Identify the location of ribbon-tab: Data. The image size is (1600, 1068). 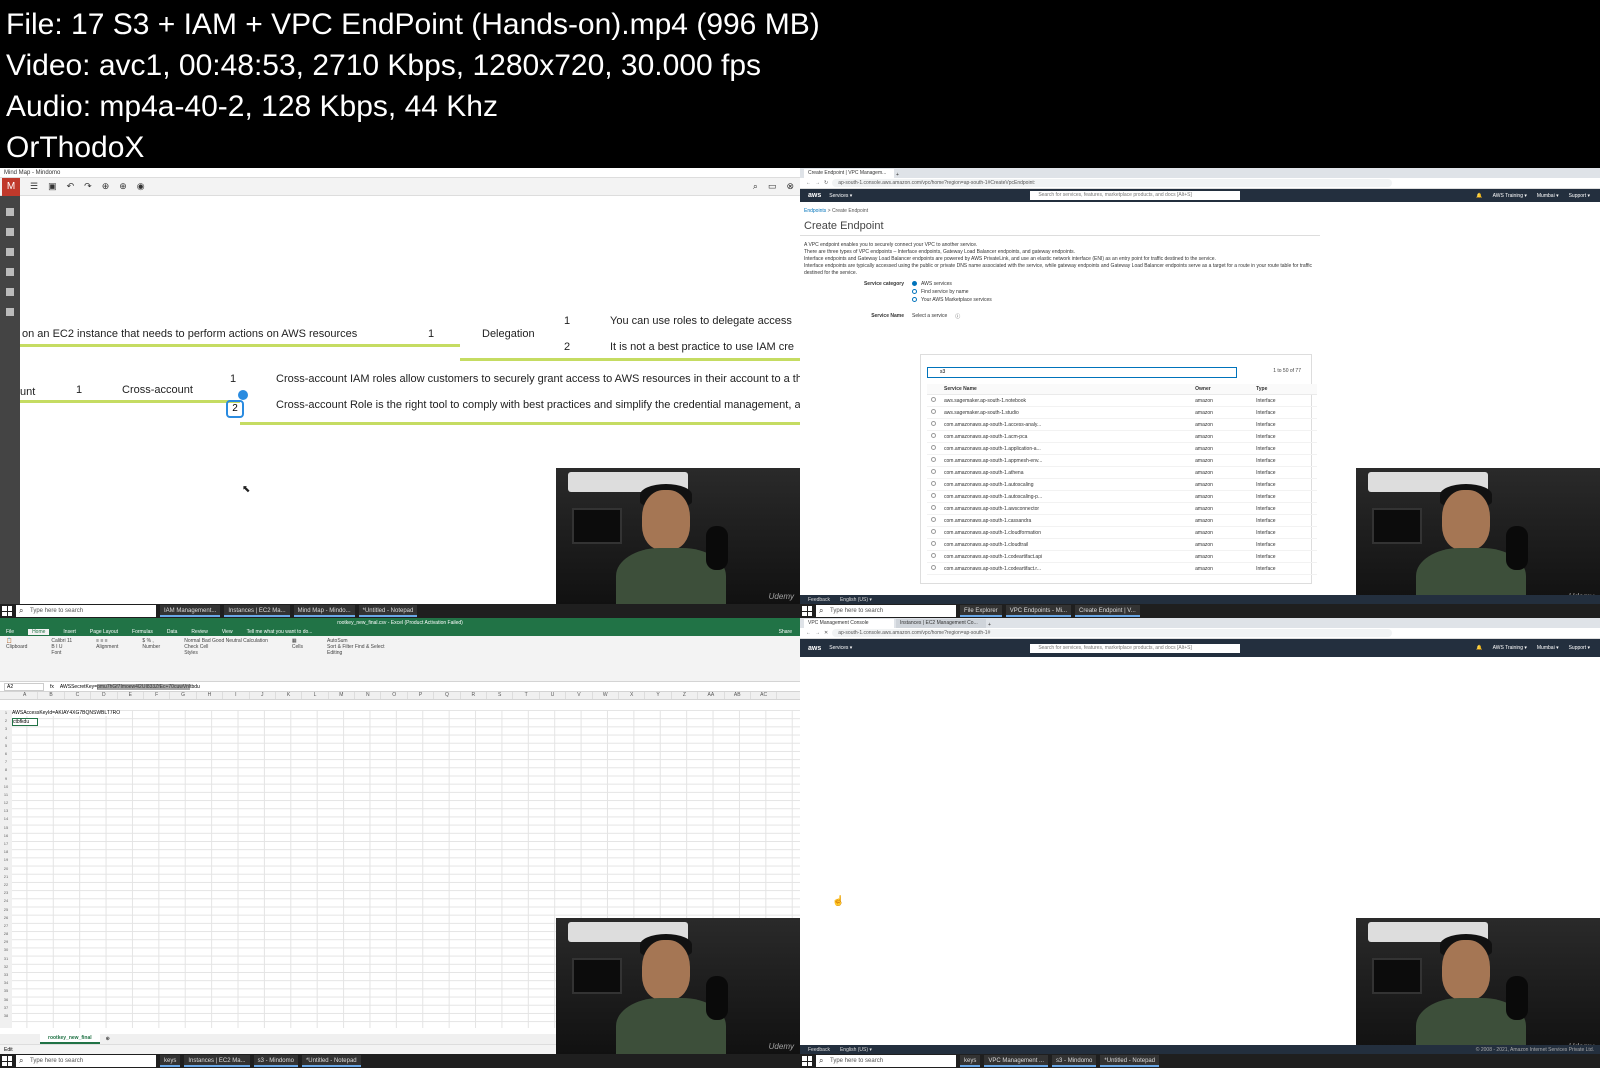
(172, 632).